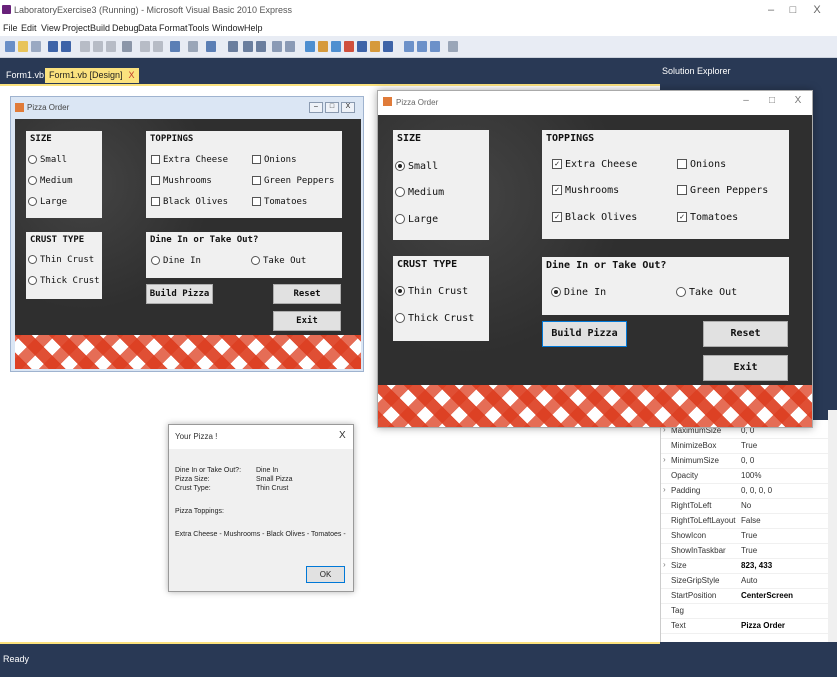  I want to click on design-top-green-peppers: Green Peppers, so click(293, 181).